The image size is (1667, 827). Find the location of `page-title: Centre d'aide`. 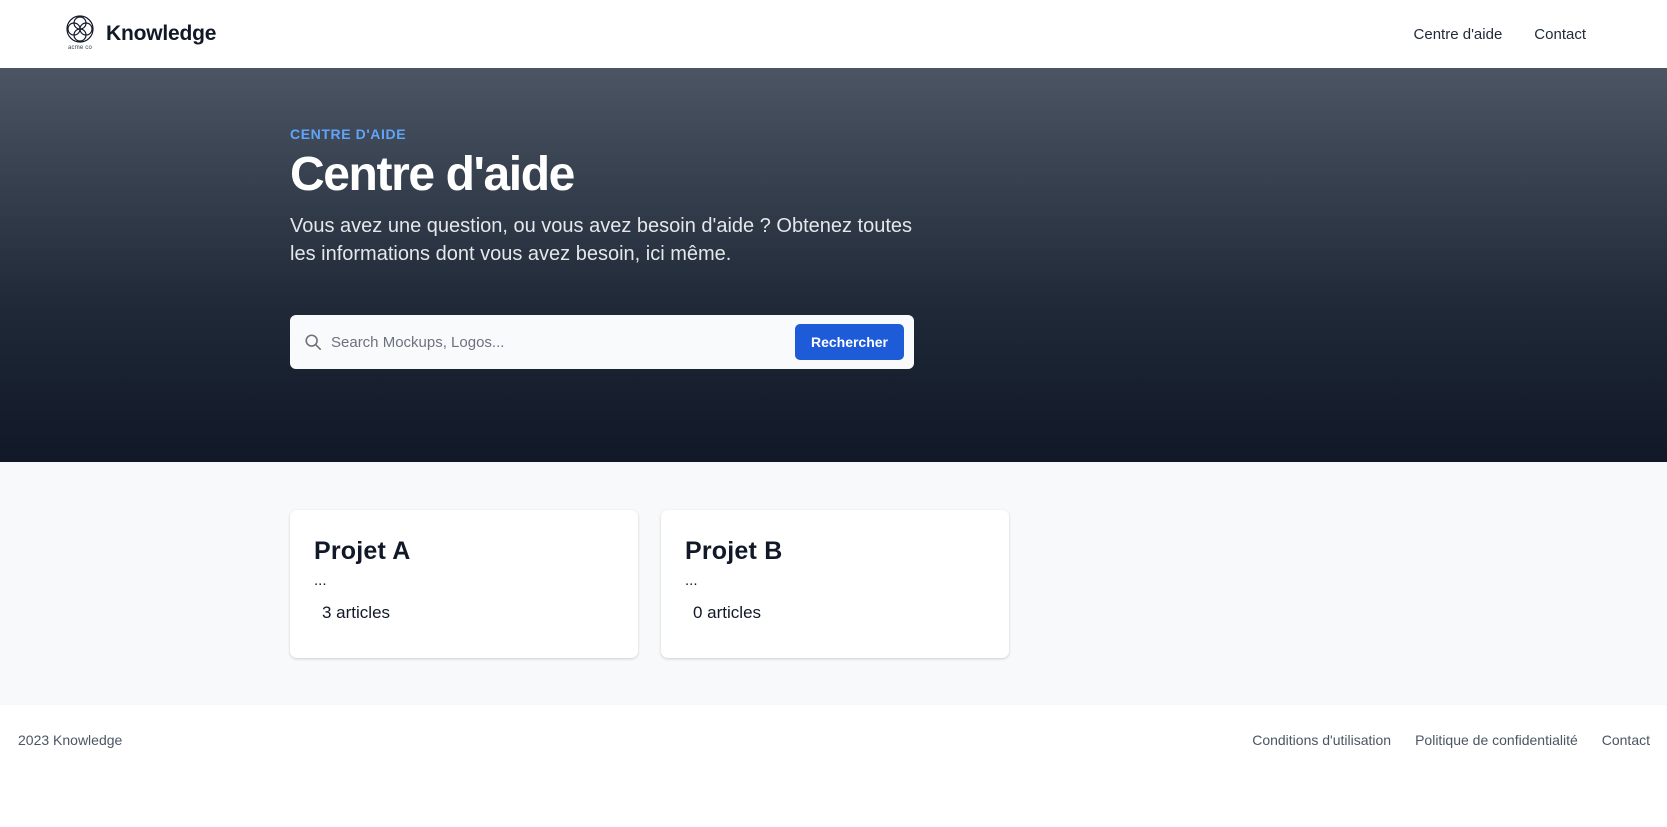

page-title: Centre d'aide is located at coordinates (432, 174).